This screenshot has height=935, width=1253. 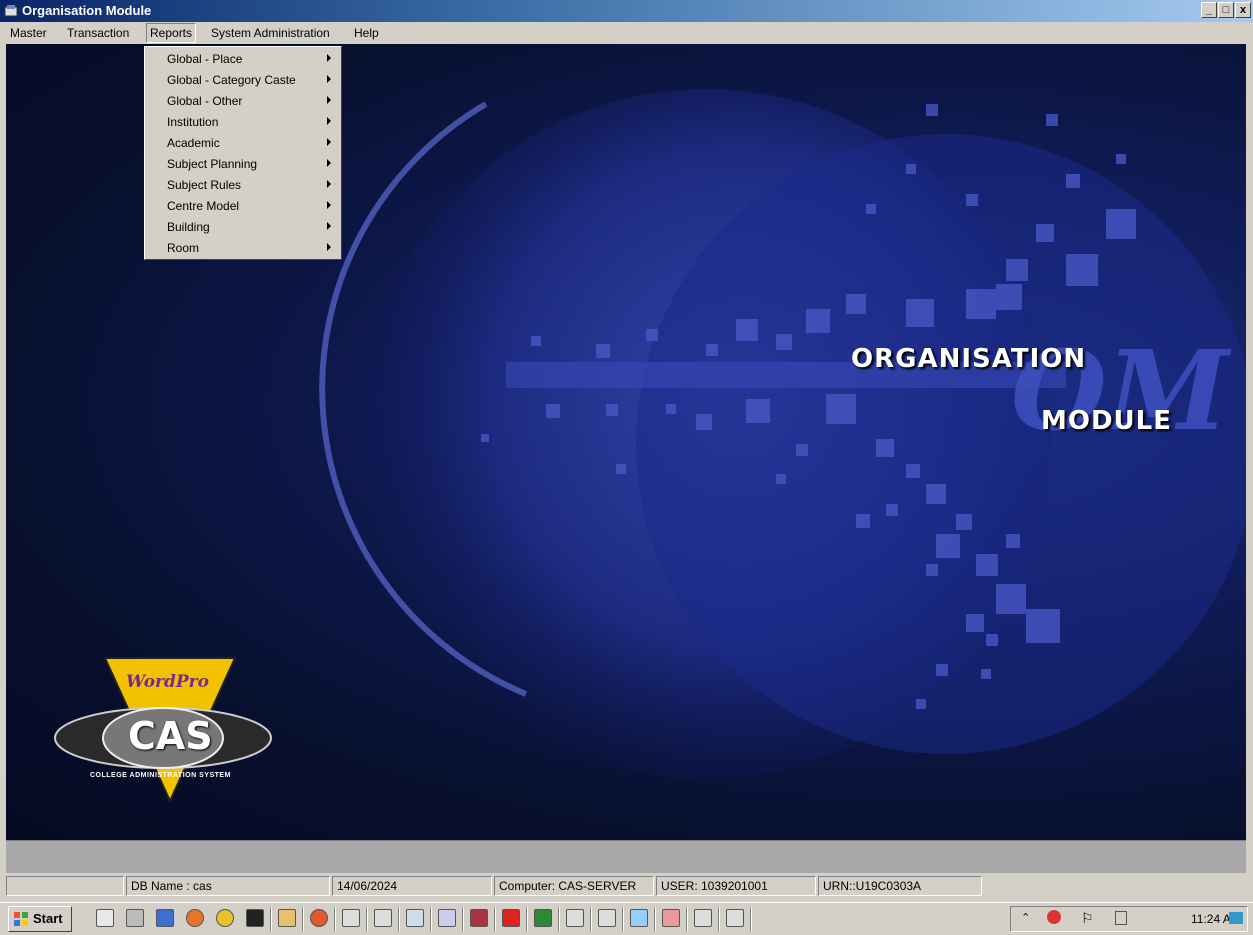 What do you see at coordinates (366, 33) in the screenshot?
I see `menu-help: Help` at bounding box center [366, 33].